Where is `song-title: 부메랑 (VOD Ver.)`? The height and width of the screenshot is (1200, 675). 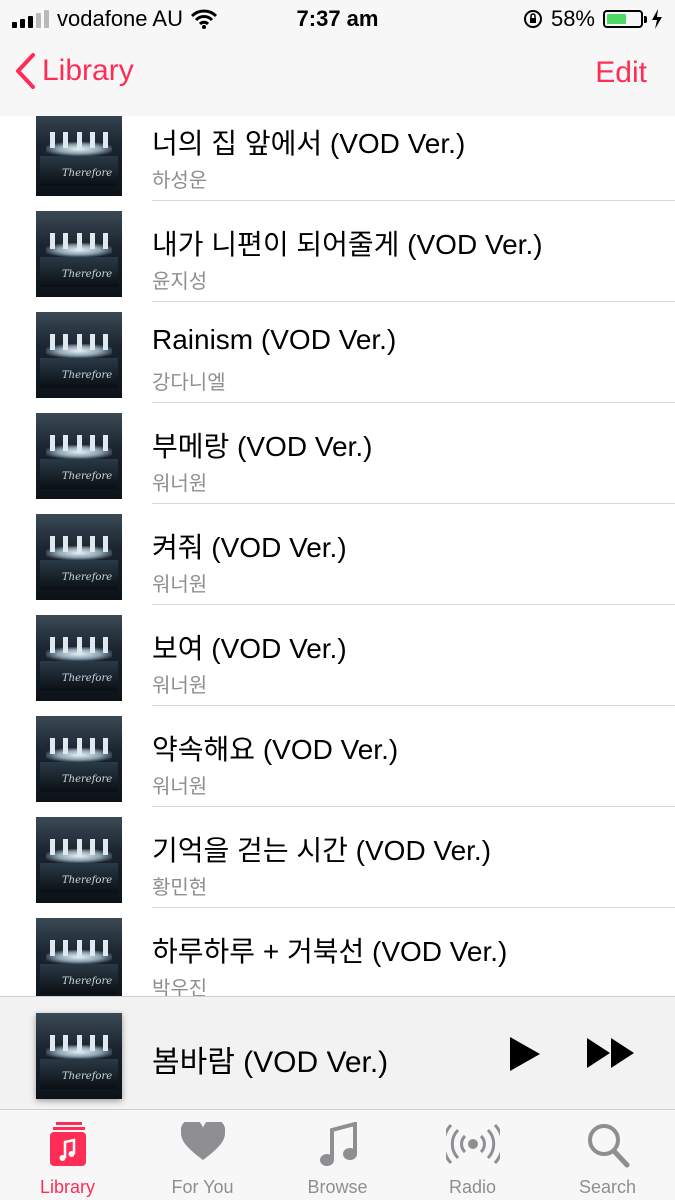
song-title: 부메랑 (VOD Ver.) is located at coordinates (262, 446).